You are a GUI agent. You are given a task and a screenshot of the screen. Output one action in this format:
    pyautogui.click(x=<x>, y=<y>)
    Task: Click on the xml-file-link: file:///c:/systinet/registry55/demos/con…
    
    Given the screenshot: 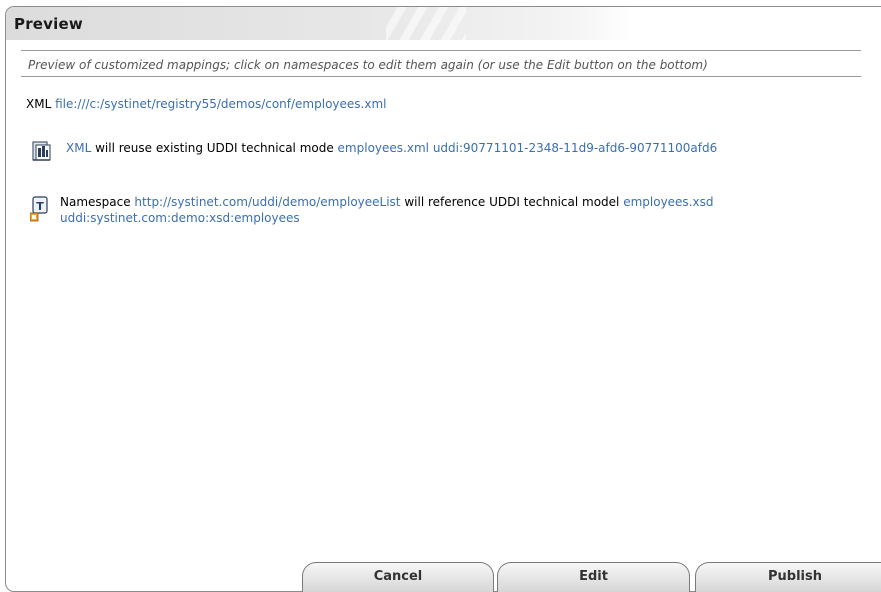 What is the action you would take?
    pyautogui.click(x=220, y=104)
    